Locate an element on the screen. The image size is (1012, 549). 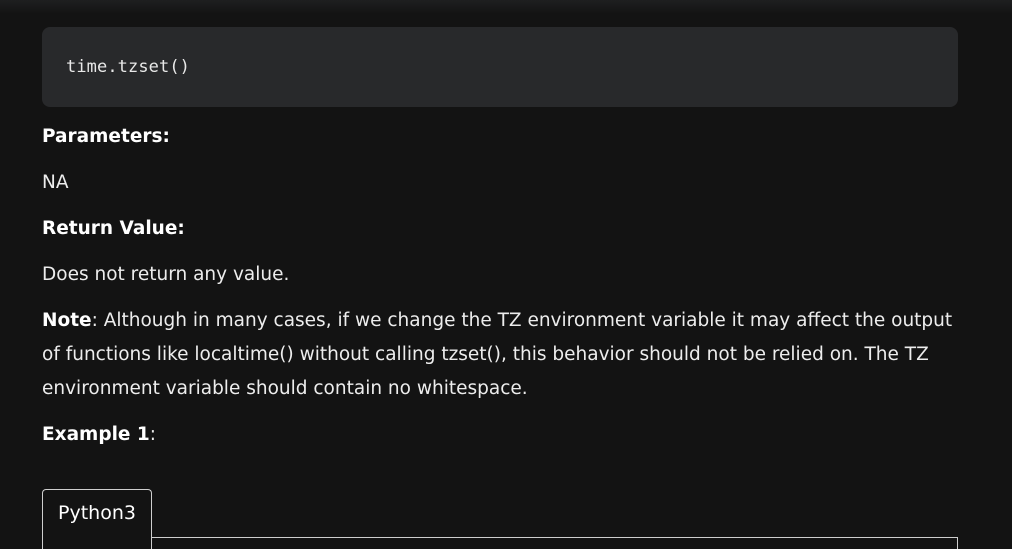
example-heading: Example 1: is located at coordinates (500, 435).